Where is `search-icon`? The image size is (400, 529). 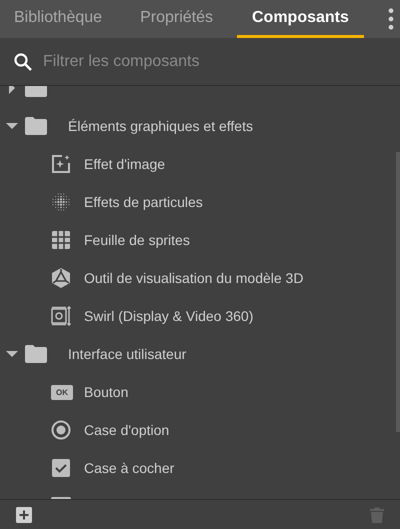 search-icon is located at coordinates (23, 62).